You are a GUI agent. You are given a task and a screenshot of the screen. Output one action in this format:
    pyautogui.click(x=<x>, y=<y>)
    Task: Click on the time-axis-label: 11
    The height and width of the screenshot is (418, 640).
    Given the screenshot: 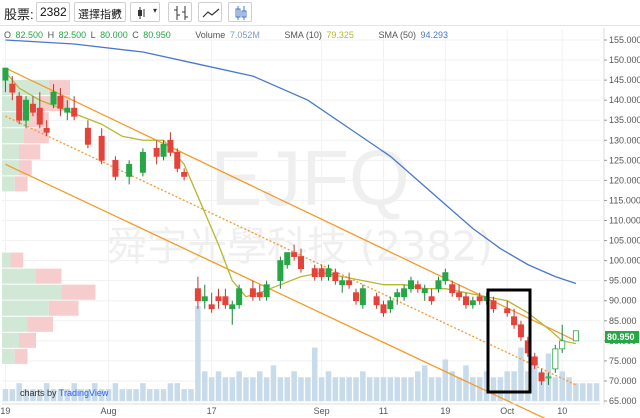 What is the action you would take?
    pyautogui.click(x=383, y=411)
    